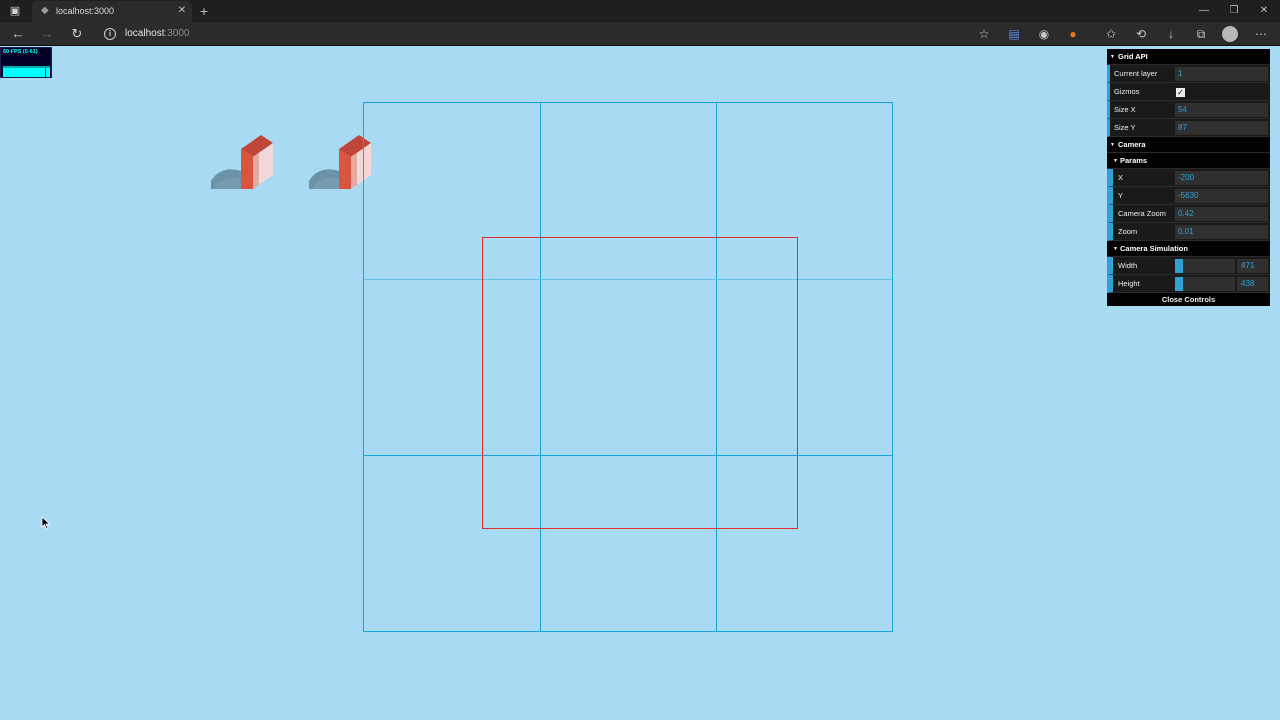 The height and width of the screenshot is (720, 1280). I want to click on restore-icon: ❐, so click(1234, 11).